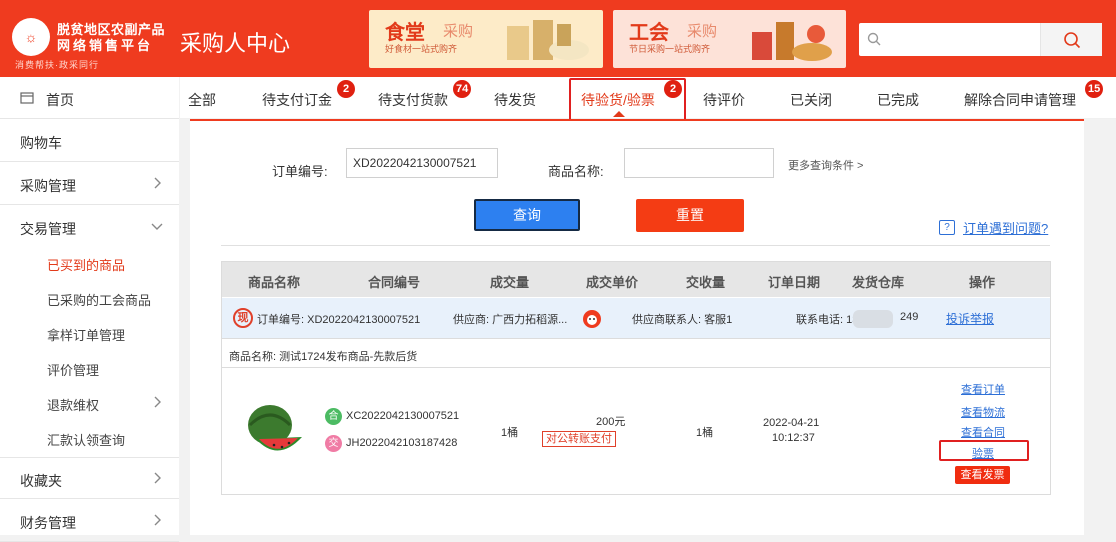 The image size is (1116, 542). I want to click on column-header: 发货仓库, so click(878, 282).